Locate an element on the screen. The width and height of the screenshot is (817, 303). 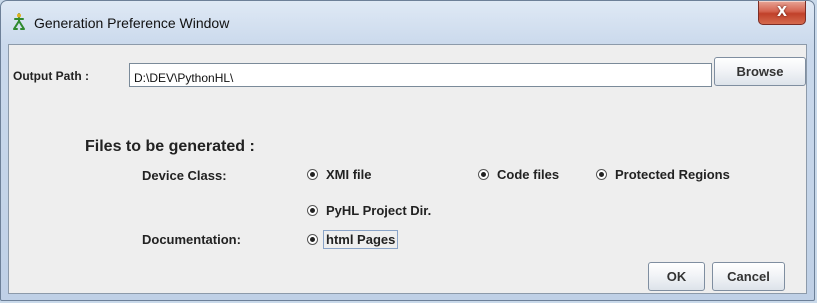
radio-label: PyHL Project Dir. is located at coordinates (379, 210).